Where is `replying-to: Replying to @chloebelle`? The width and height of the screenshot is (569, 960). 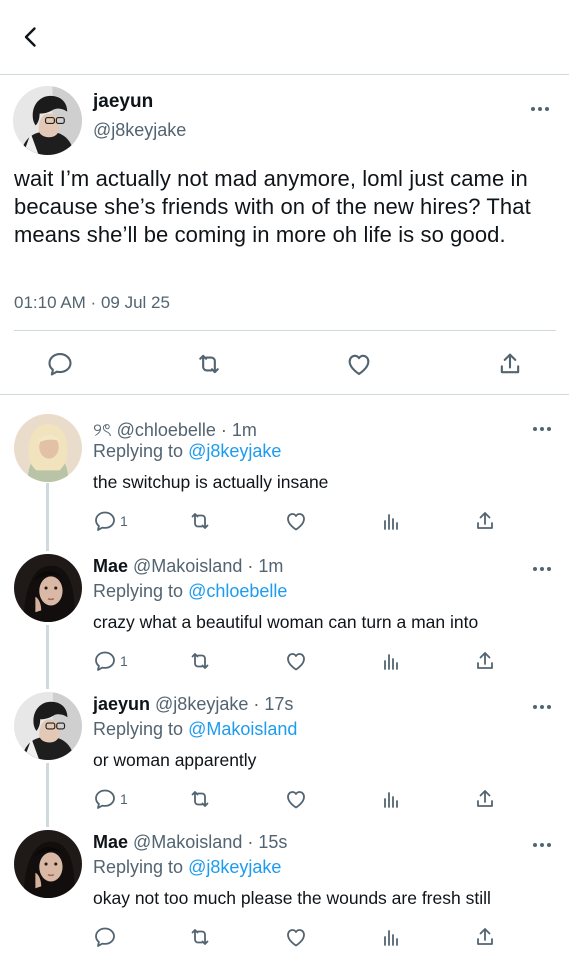 replying-to: Replying to @chloebelle is located at coordinates (190, 591).